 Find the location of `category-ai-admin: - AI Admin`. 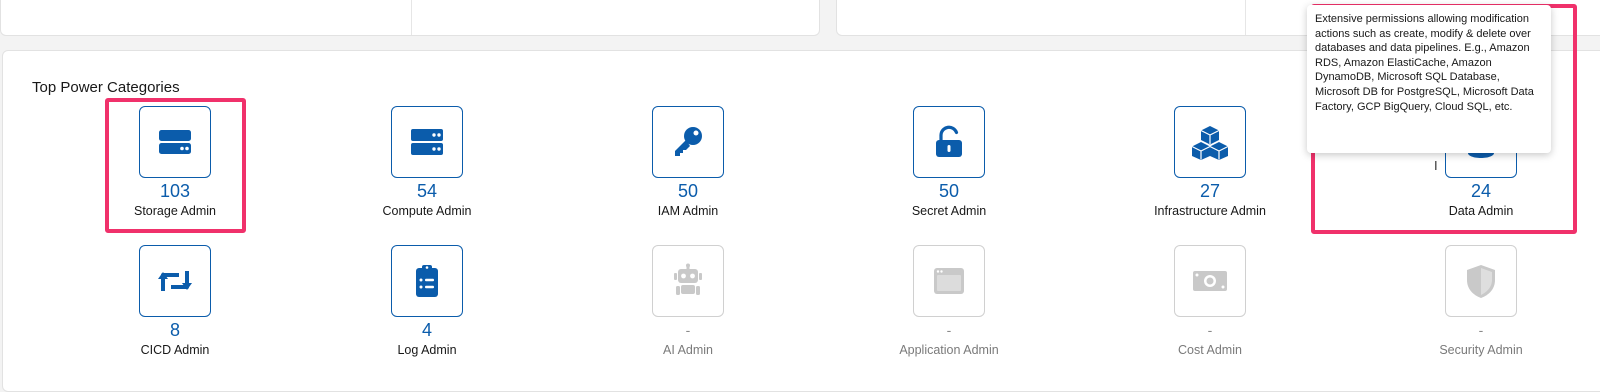

category-ai-admin: - AI Admin is located at coordinates (688, 301).